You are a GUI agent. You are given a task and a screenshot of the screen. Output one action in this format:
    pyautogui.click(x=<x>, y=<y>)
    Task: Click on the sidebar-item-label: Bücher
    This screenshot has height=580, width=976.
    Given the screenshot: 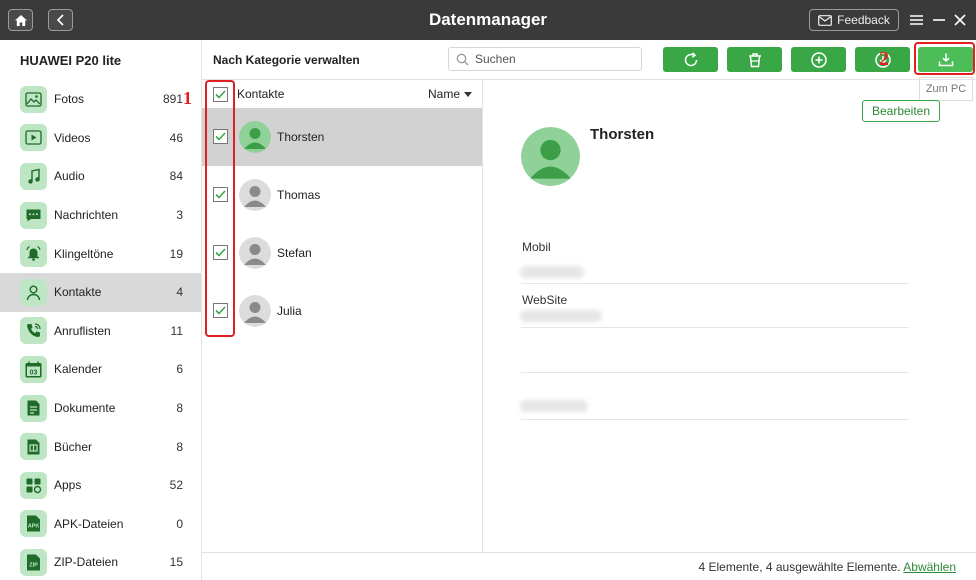 What is the action you would take?
    pyautogui.click(x=73, y=446)
    